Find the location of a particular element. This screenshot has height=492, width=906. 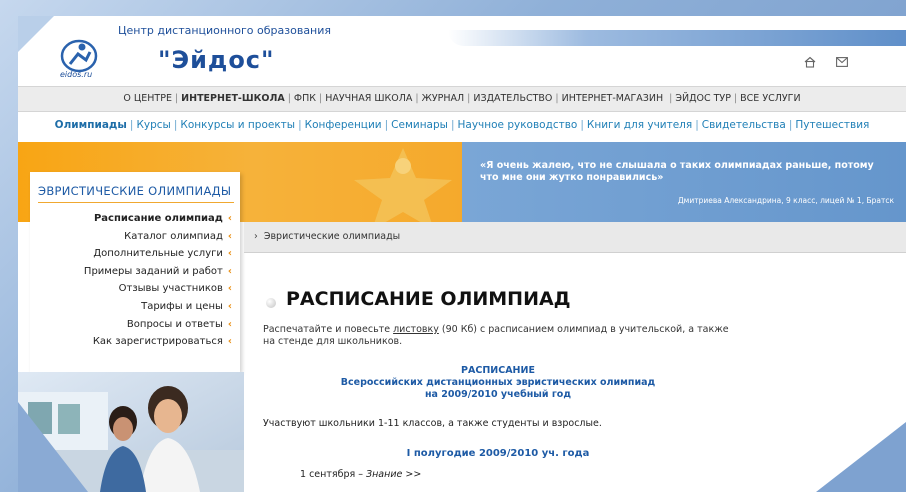

sidebar-item-catalog: Каталог олимпиад ‹ is located at coordinates (132, 237).